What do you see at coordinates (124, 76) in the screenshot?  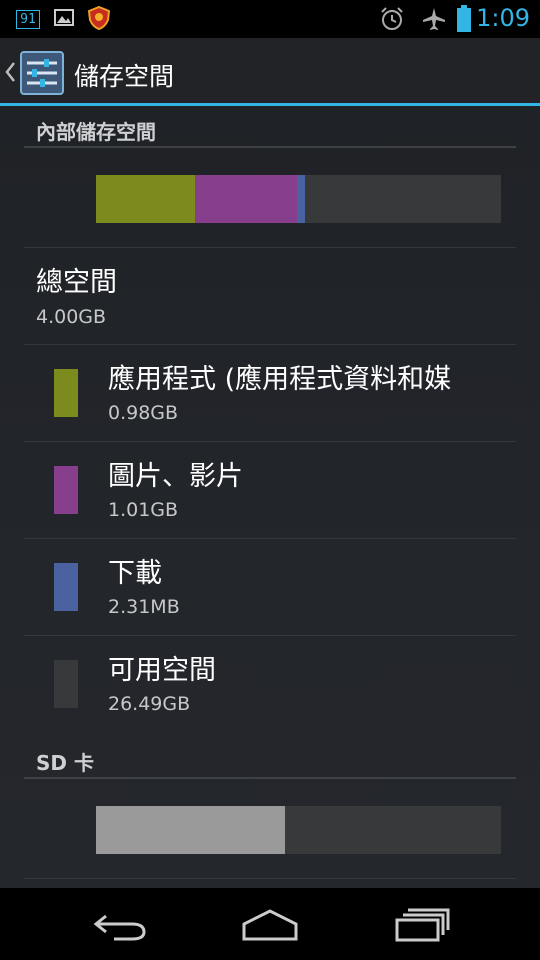 I see `page-title: 儲存空間` at bounding box center [124, 76].